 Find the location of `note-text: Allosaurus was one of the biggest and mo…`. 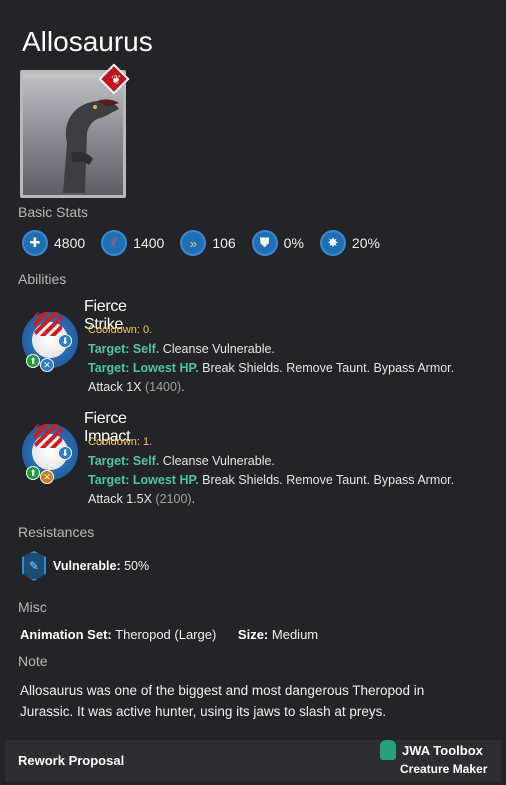

note-text: Allosaurus was one of the biggest and mo… is located at coordinates (222, 701).